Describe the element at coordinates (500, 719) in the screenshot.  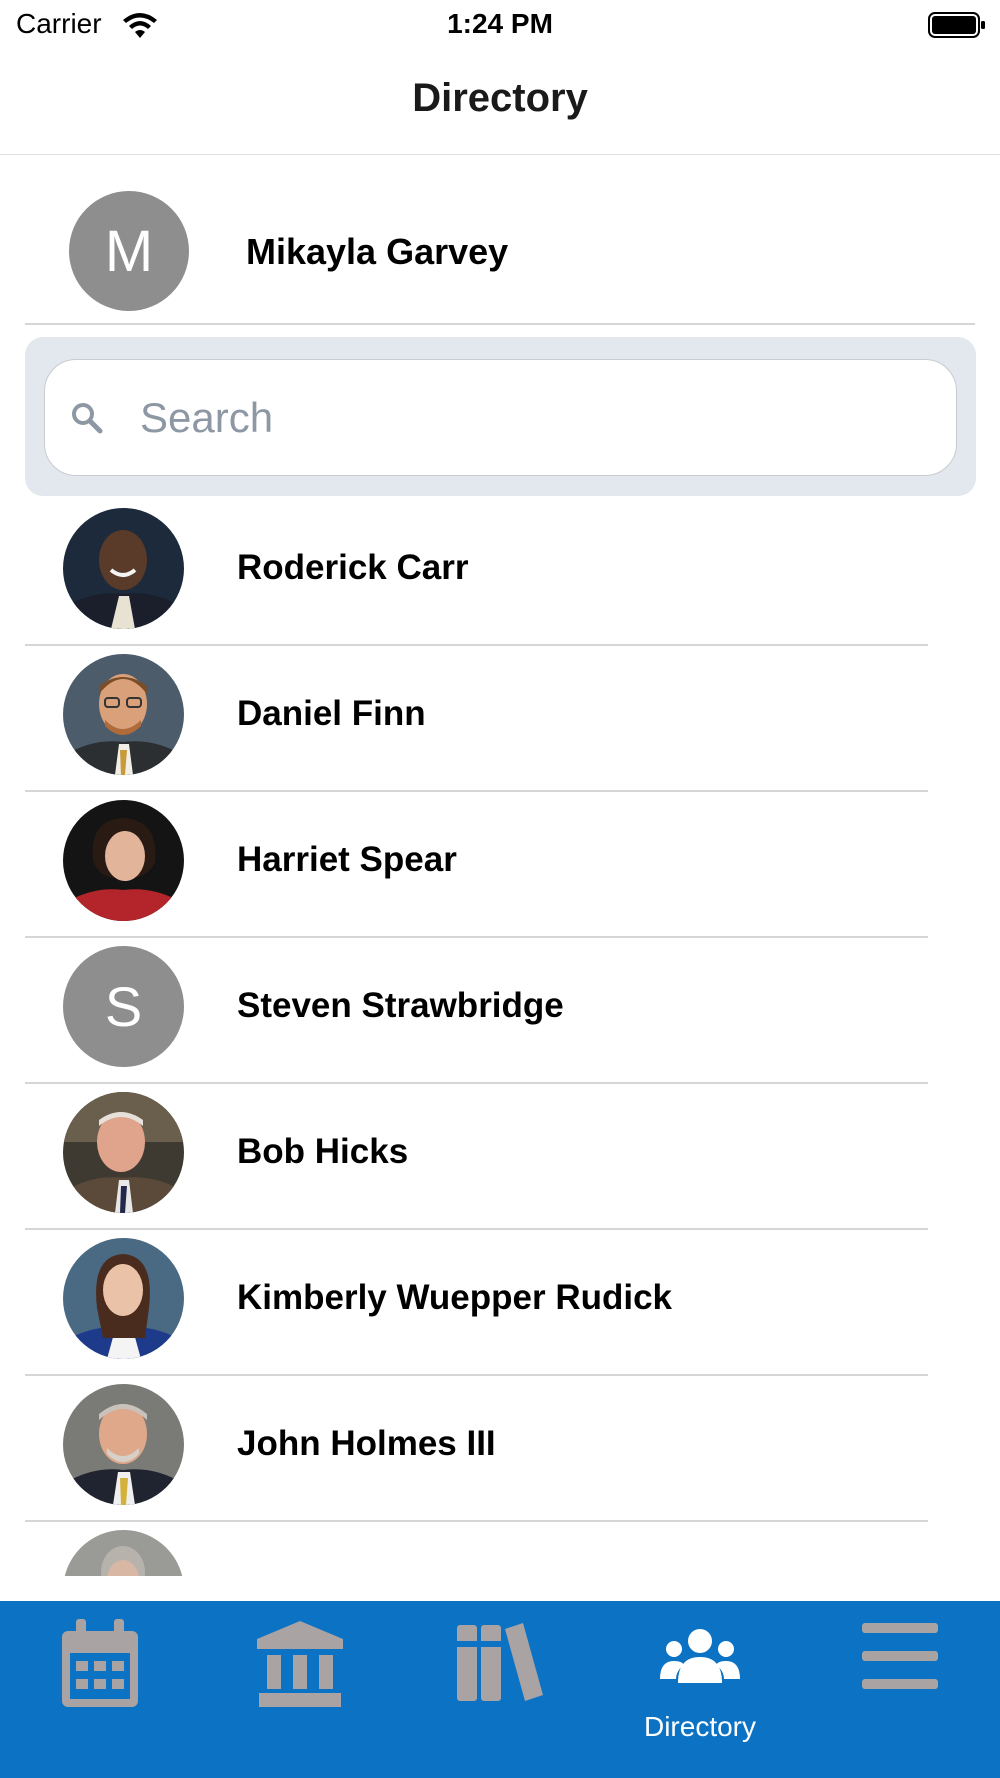
I see `list-item: Daniel Finn` at that location.